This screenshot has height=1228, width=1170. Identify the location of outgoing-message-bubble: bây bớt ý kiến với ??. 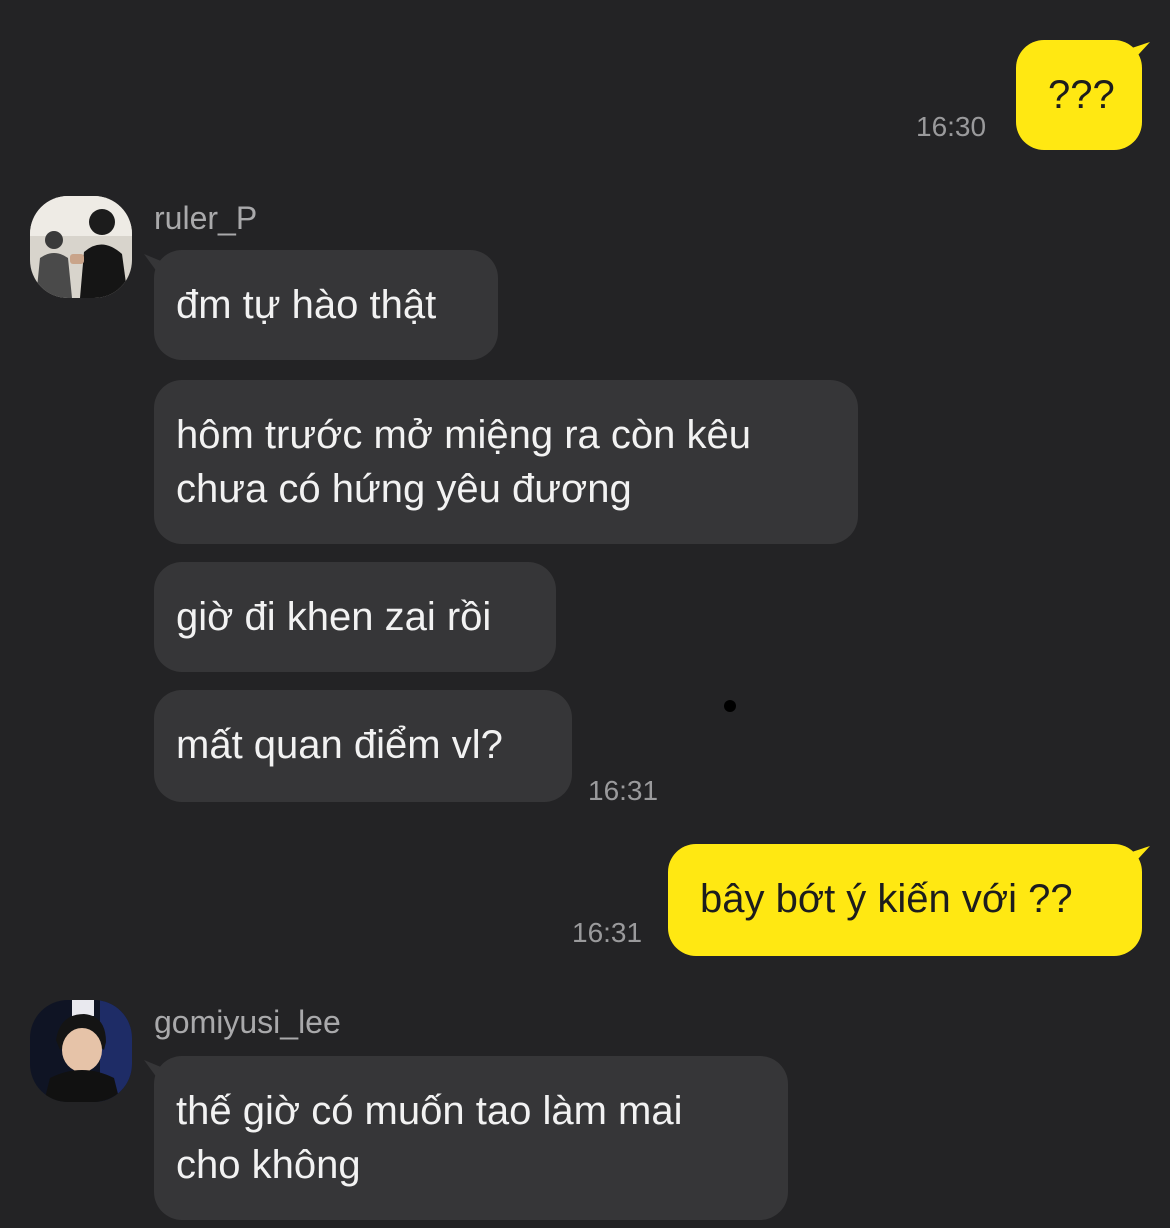
(905, 900).